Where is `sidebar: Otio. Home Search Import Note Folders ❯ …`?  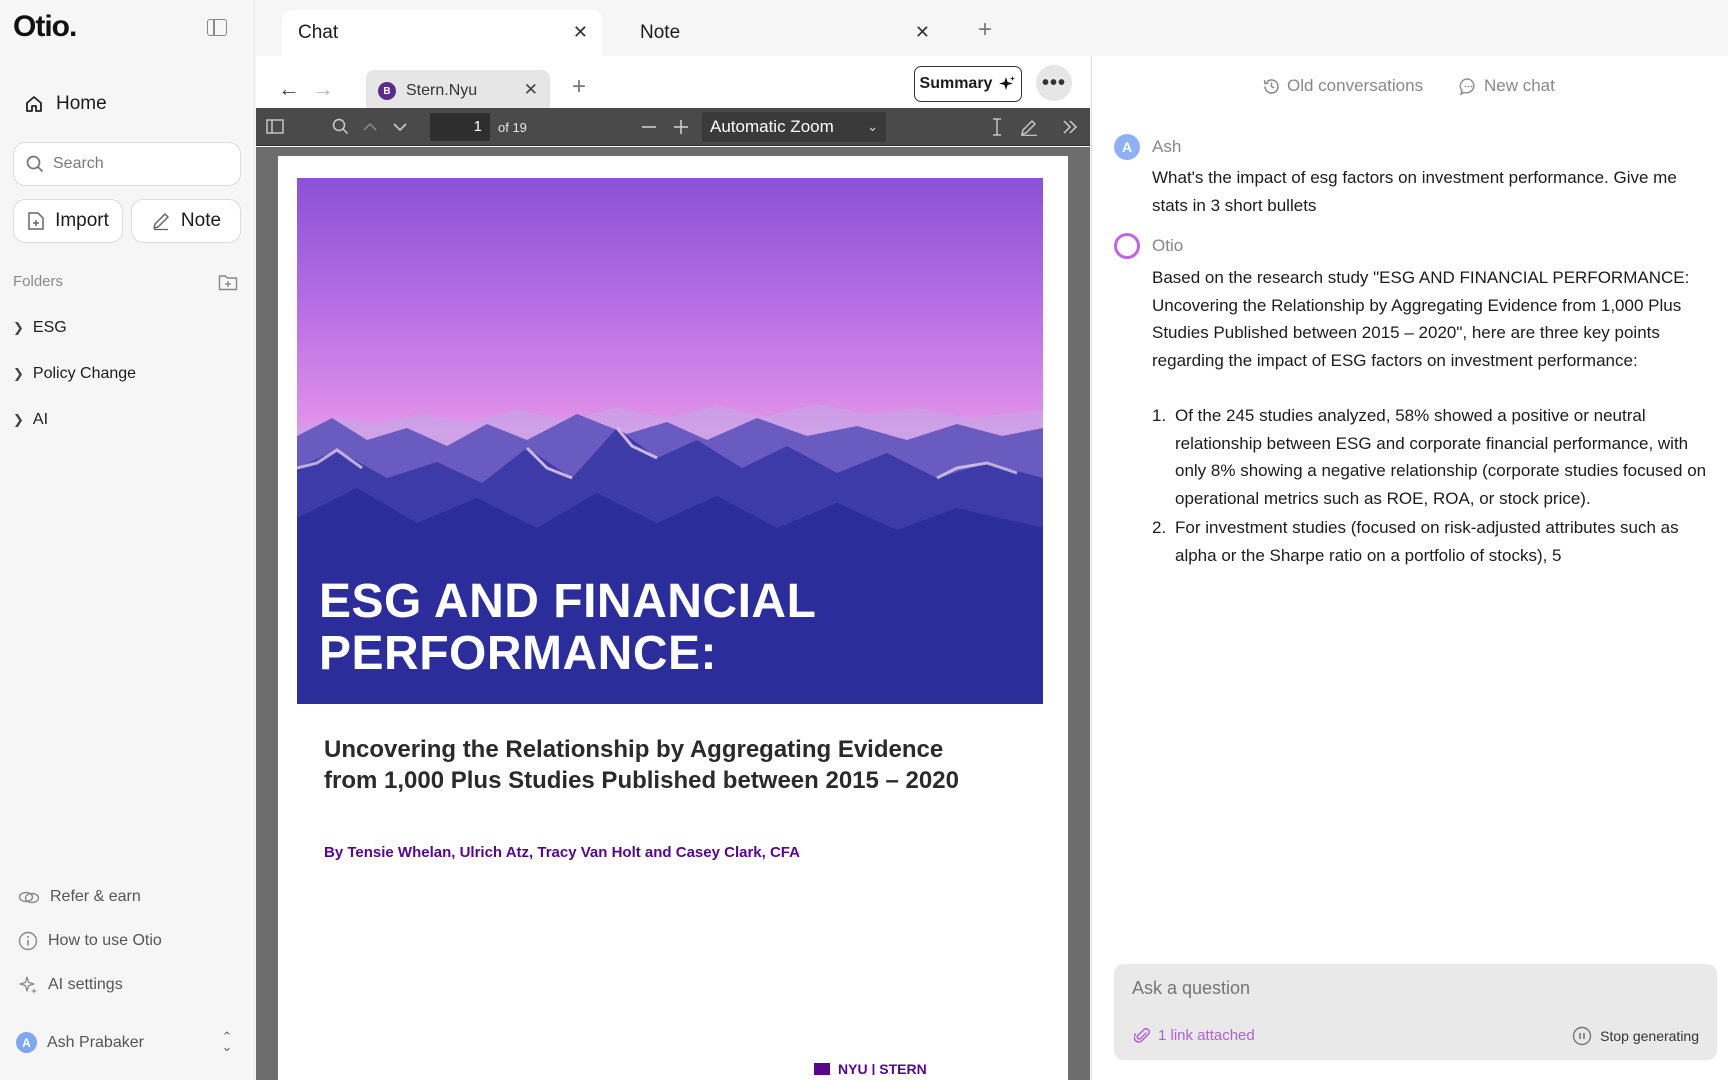
sidebar: Otio. Home Search Import Note Folders ❯ … is located at coordinates (127, 540).